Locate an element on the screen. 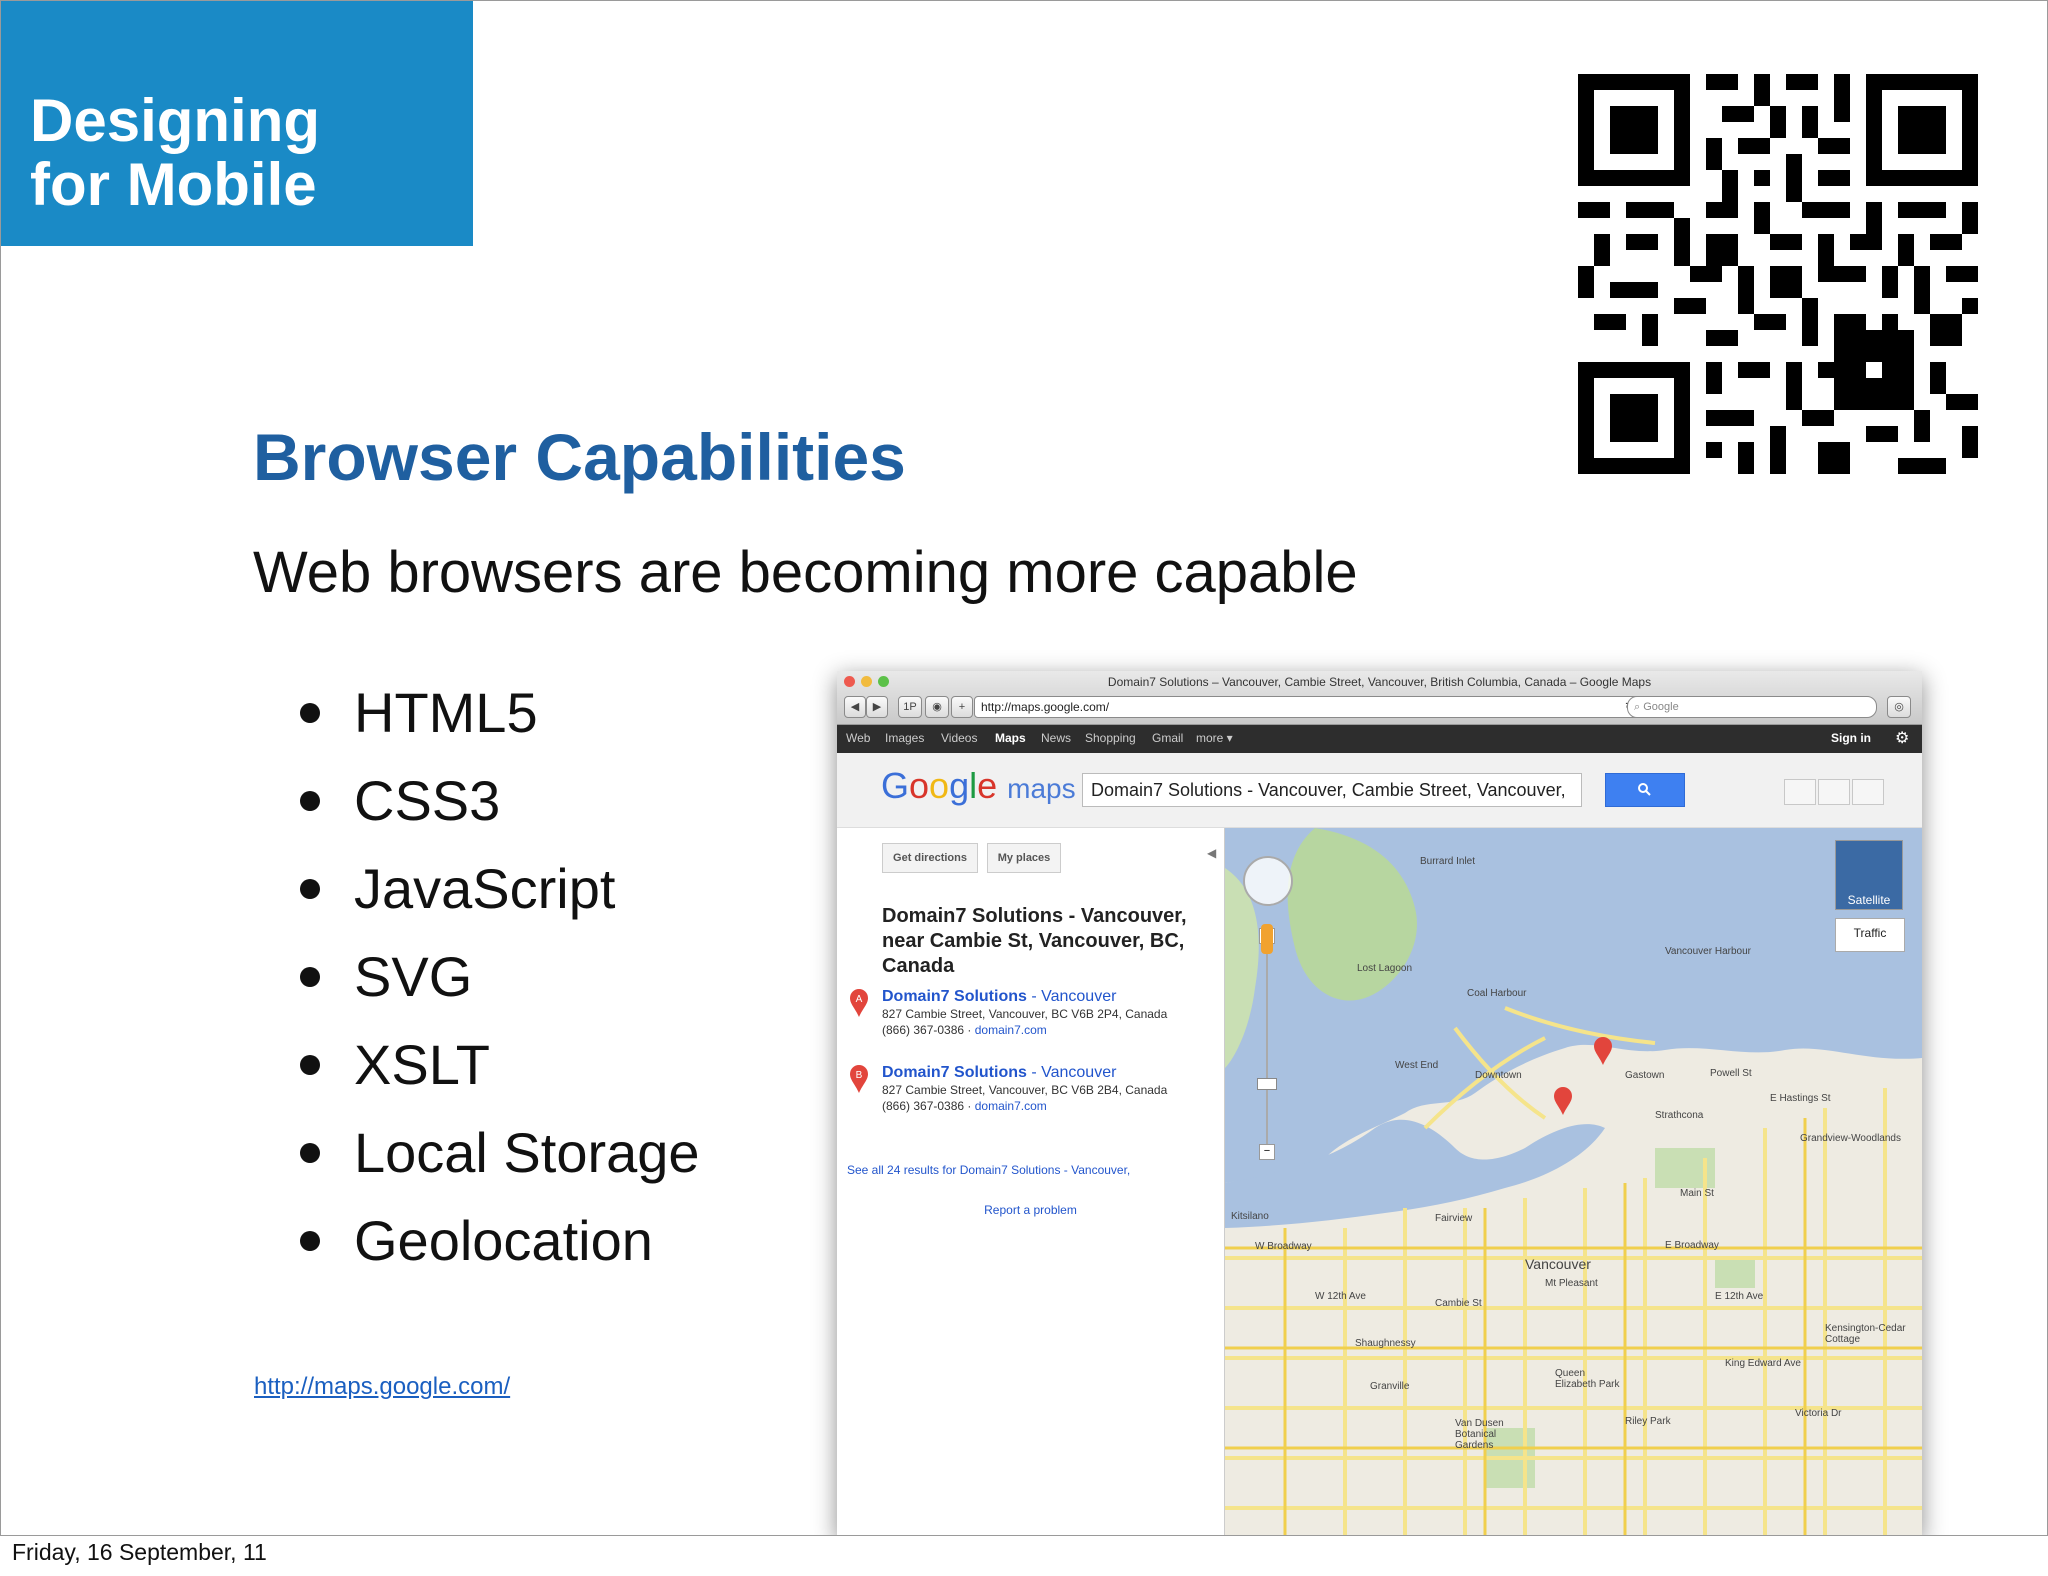 The width and height of the screenshot is (2048, 1576). map-label: E 12th Ave is located at coordinates (1739, 1296).